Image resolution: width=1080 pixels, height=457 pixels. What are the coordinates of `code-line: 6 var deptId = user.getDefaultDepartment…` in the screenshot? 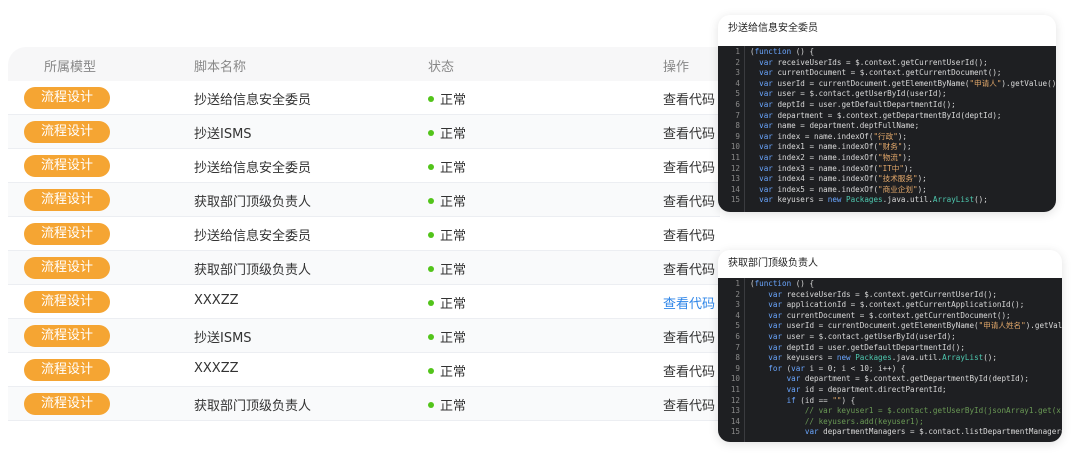 It's located at (887, 105).